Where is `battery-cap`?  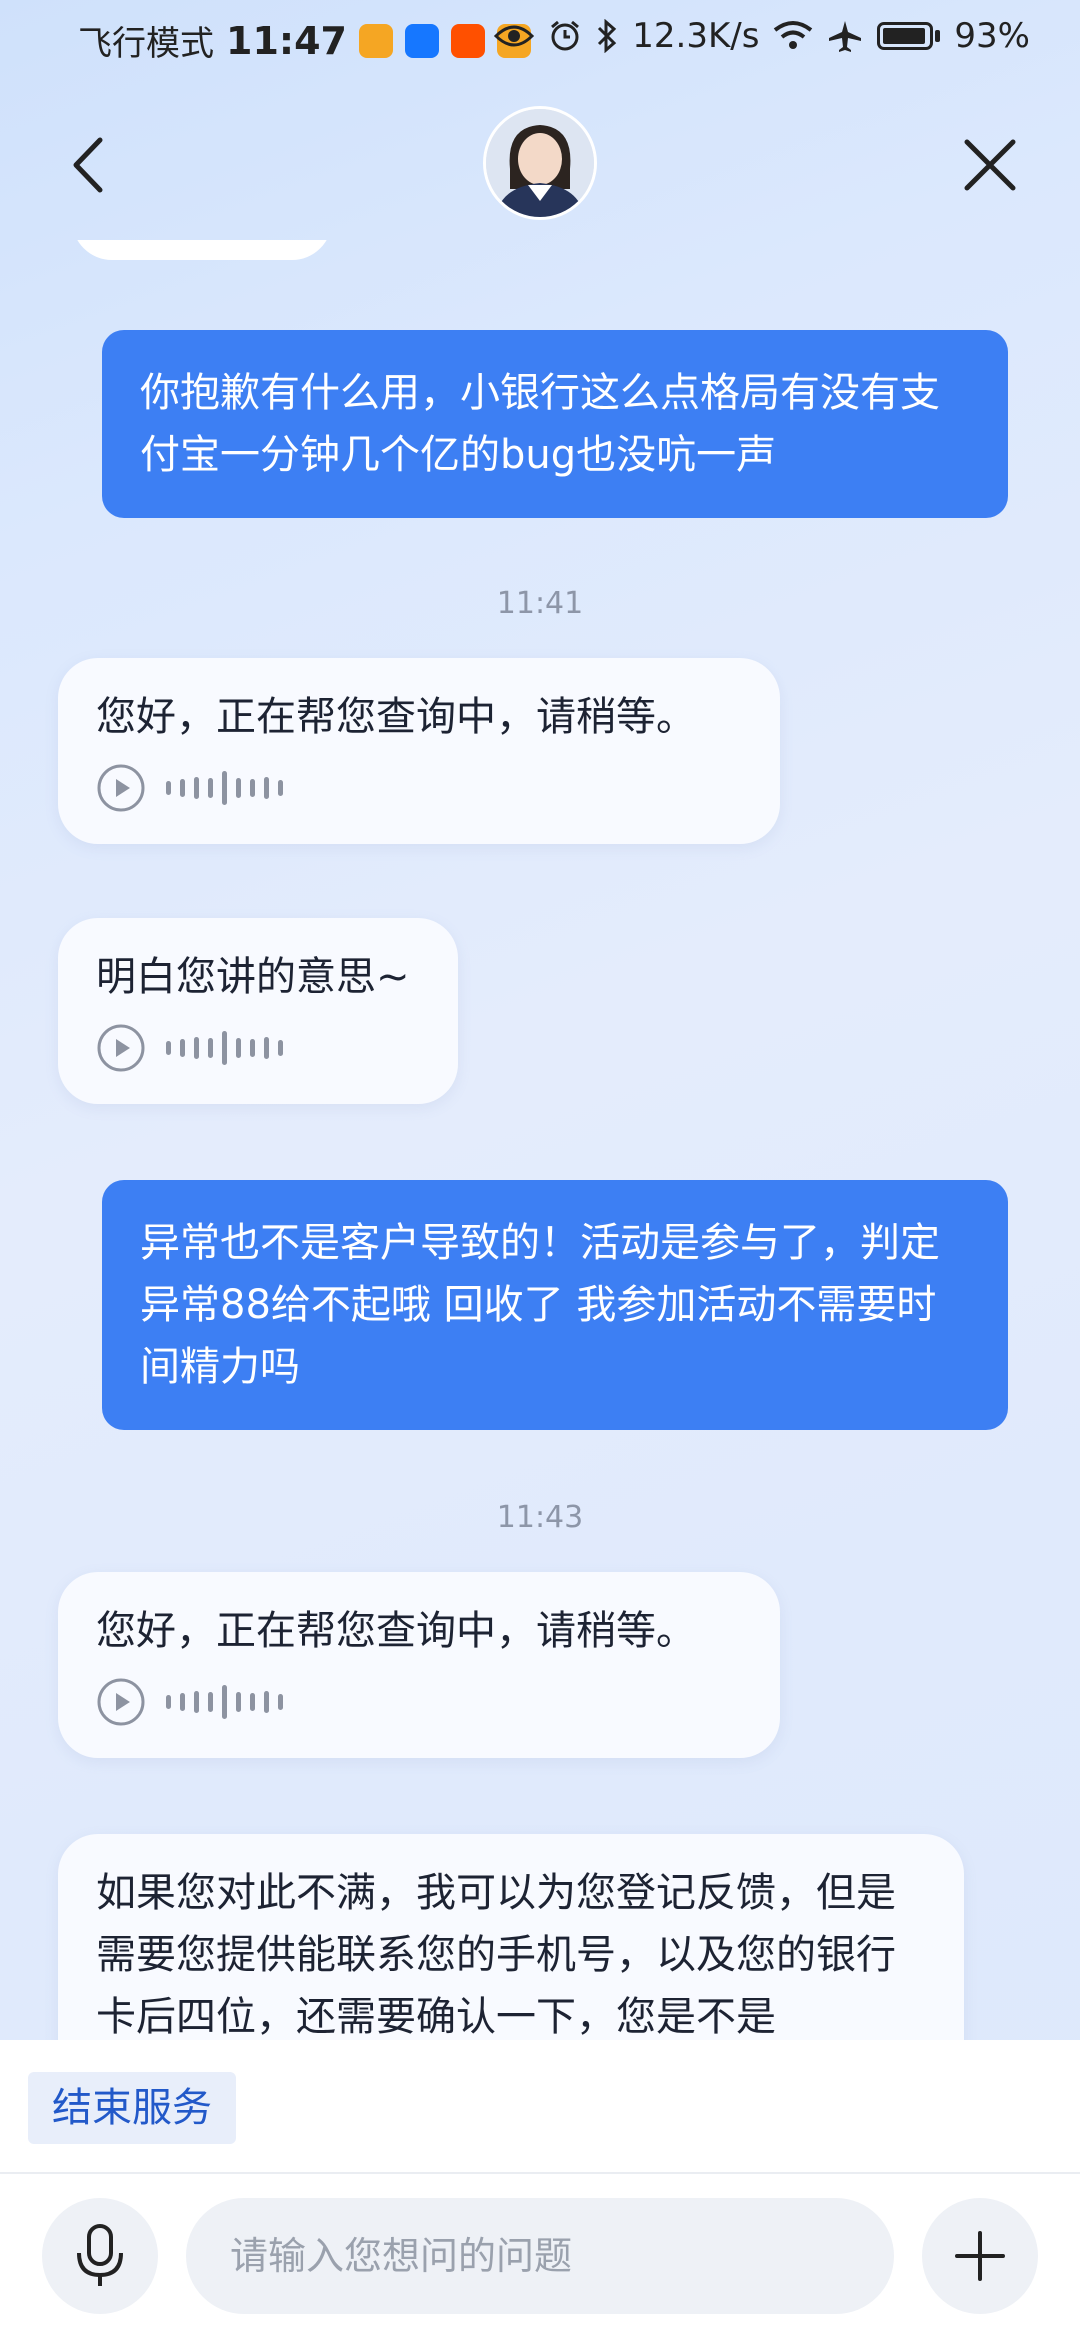 battery-cap is located at coordinates (938, 36).